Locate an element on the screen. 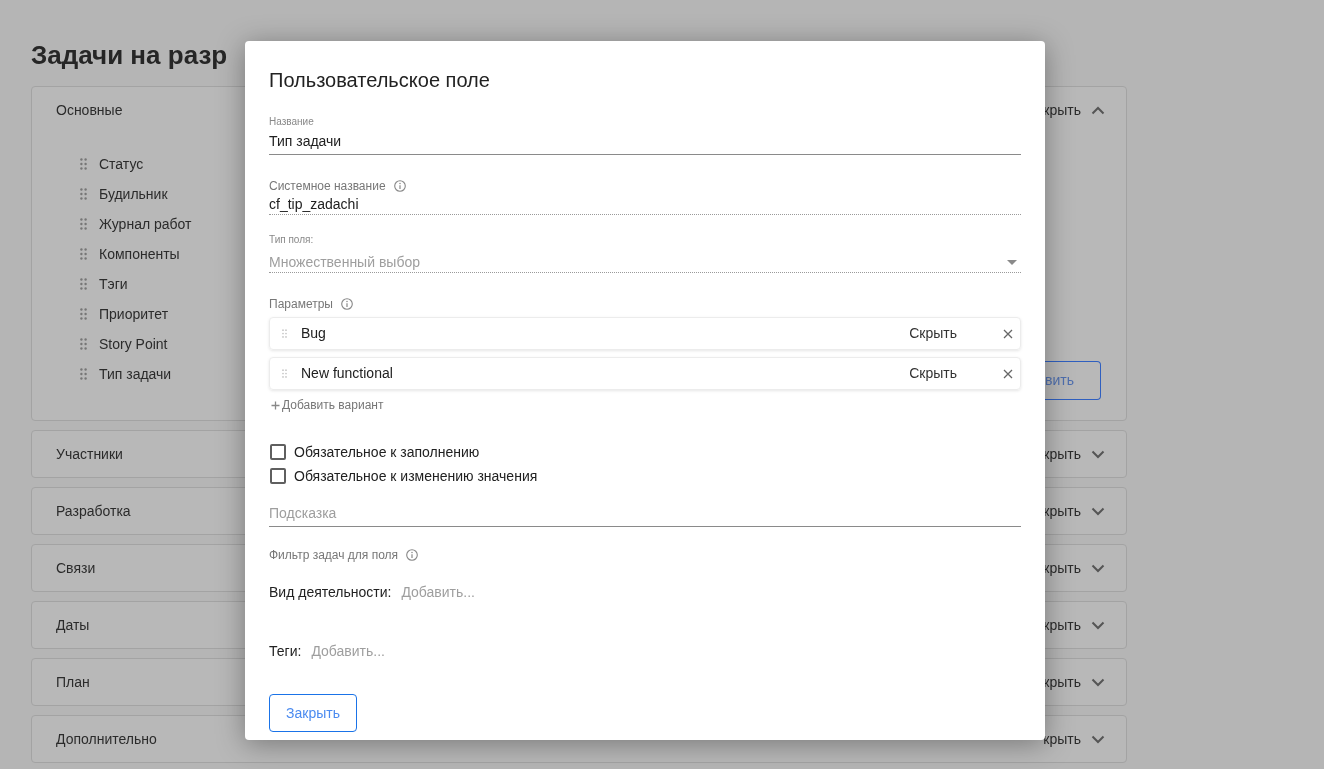 Image resolution: width=1324 pixels, height=769 pixels. section-title: Разработка is located at coordinates (93, 511).